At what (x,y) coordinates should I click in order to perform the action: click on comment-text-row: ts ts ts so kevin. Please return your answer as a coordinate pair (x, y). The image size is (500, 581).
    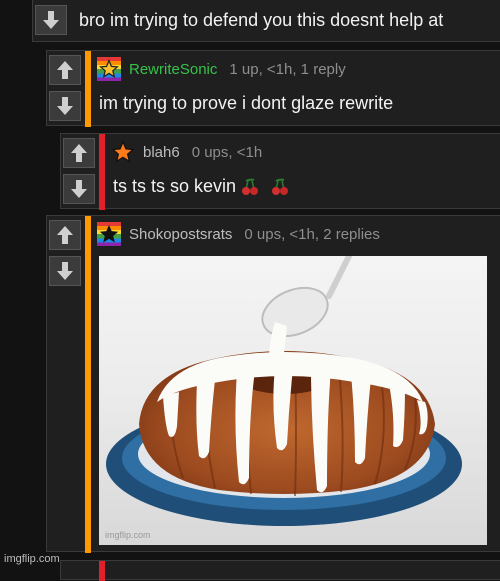
    Looking at the image, I should click on (201, 186).